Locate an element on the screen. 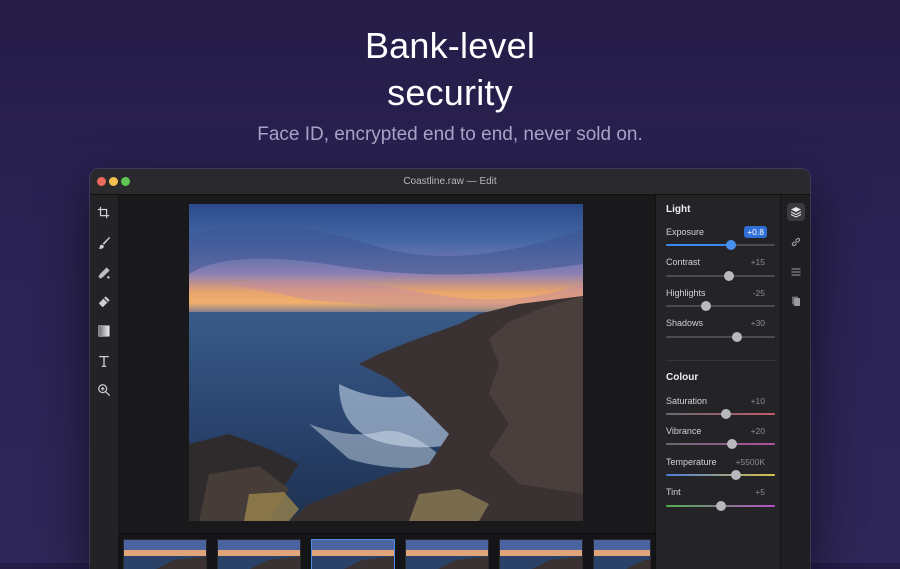  vibrance-label: Vibrance is located at coordinates (684, 431).